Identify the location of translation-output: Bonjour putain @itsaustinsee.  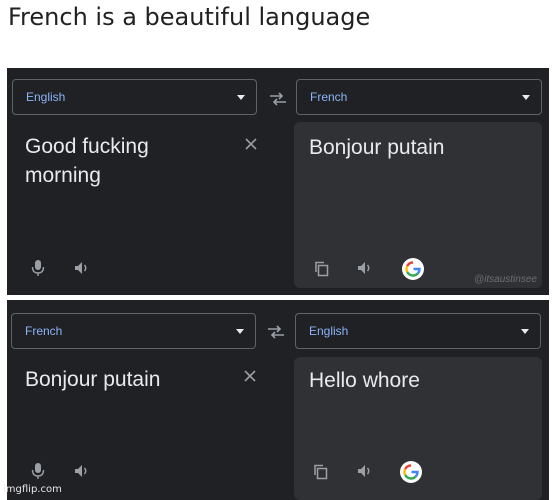
(418, 205).